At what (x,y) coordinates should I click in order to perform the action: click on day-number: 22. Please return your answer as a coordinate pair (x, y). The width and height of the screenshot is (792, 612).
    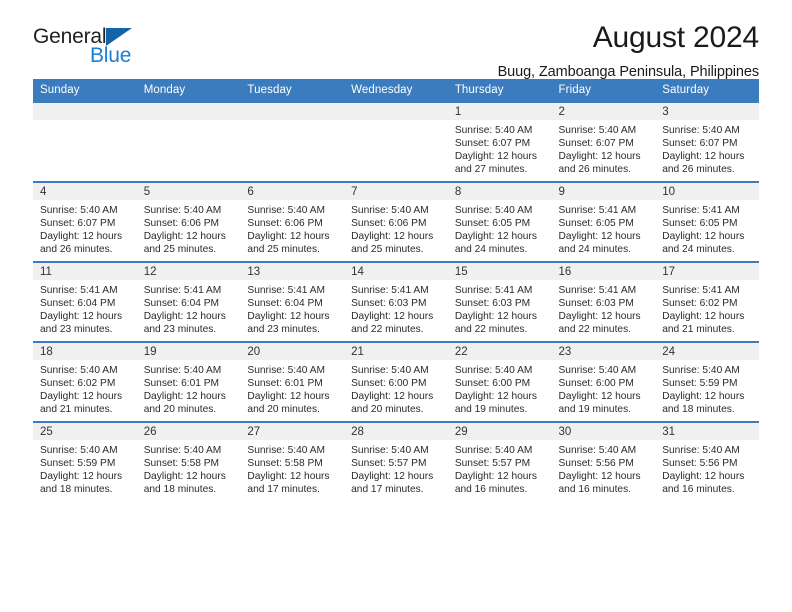
    Looking at the image, I should click on (499, 351).